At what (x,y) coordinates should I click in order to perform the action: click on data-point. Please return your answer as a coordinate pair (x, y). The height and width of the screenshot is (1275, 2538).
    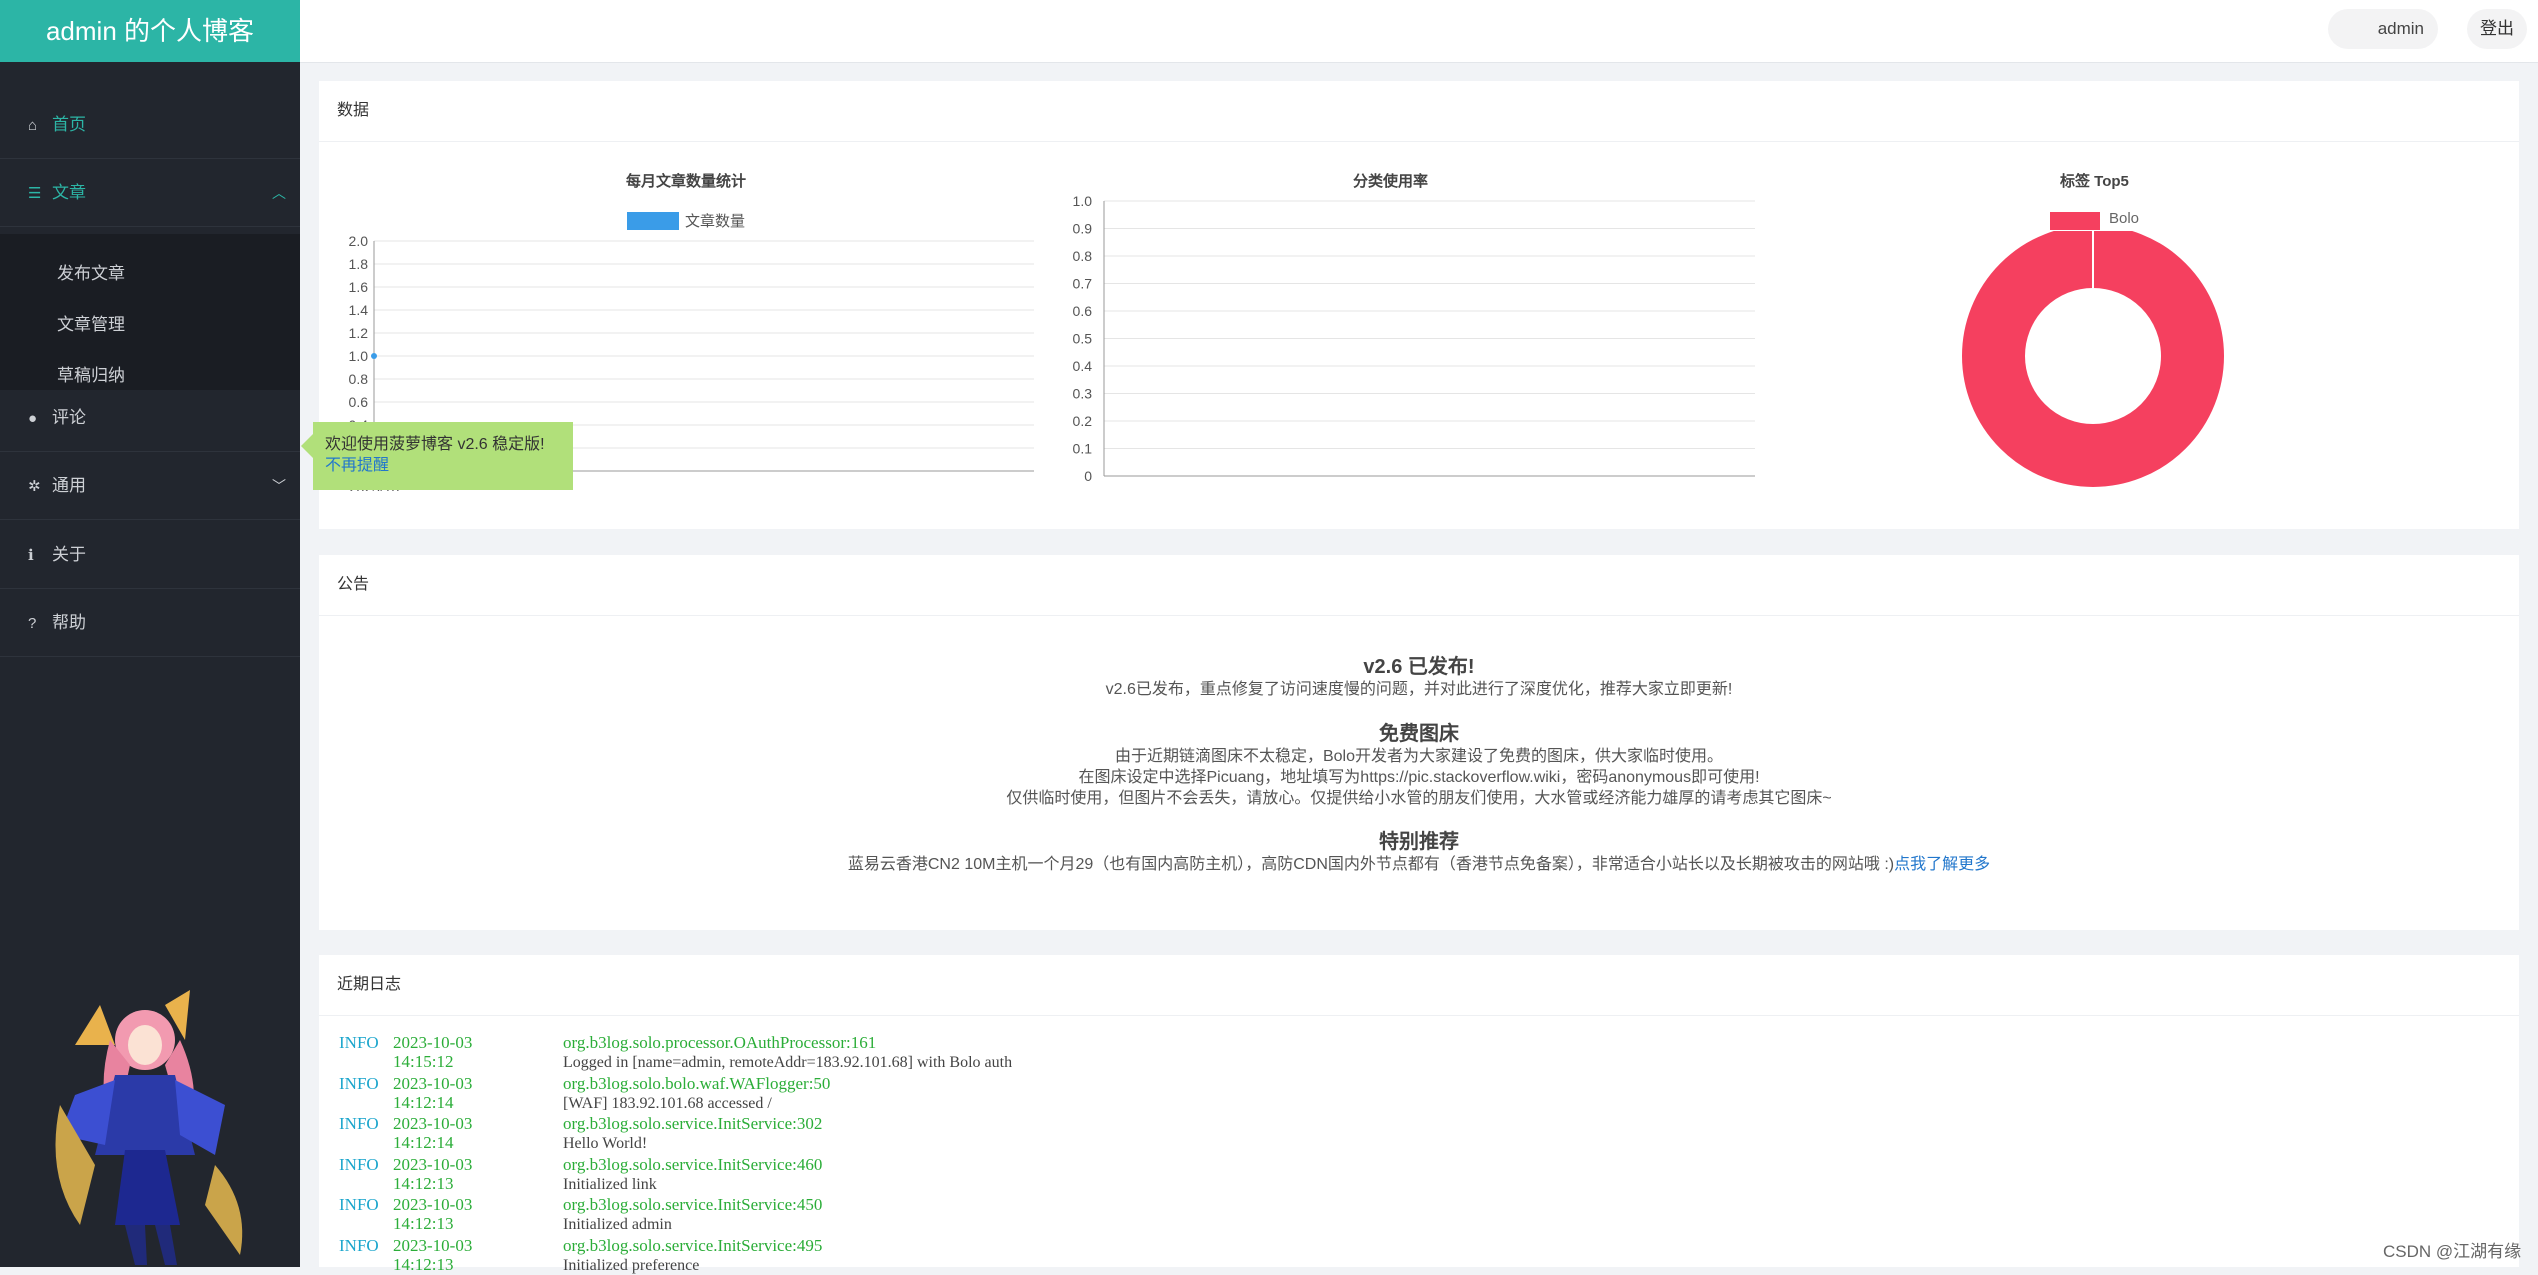
    Looking at the image, I should click on (374, 356).